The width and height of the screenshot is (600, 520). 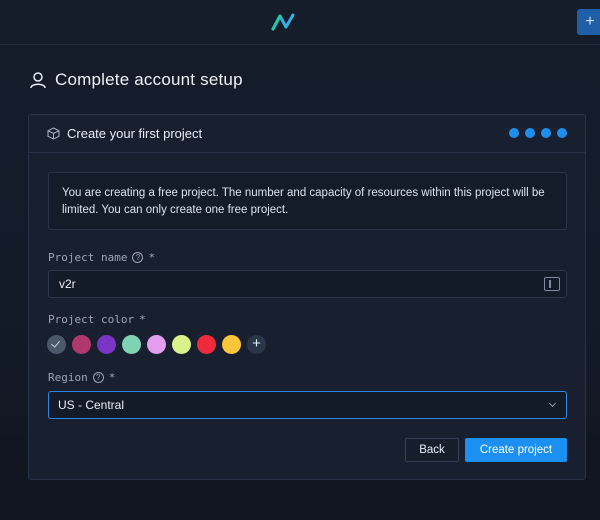 I want to click on card-title: Create your first project, so click(x=135, y=133).